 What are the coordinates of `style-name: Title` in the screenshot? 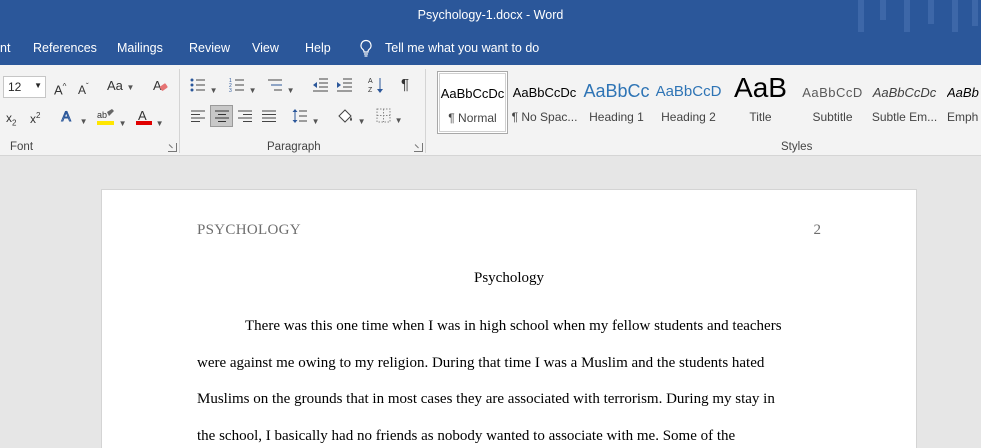 It's located at (760, 117).